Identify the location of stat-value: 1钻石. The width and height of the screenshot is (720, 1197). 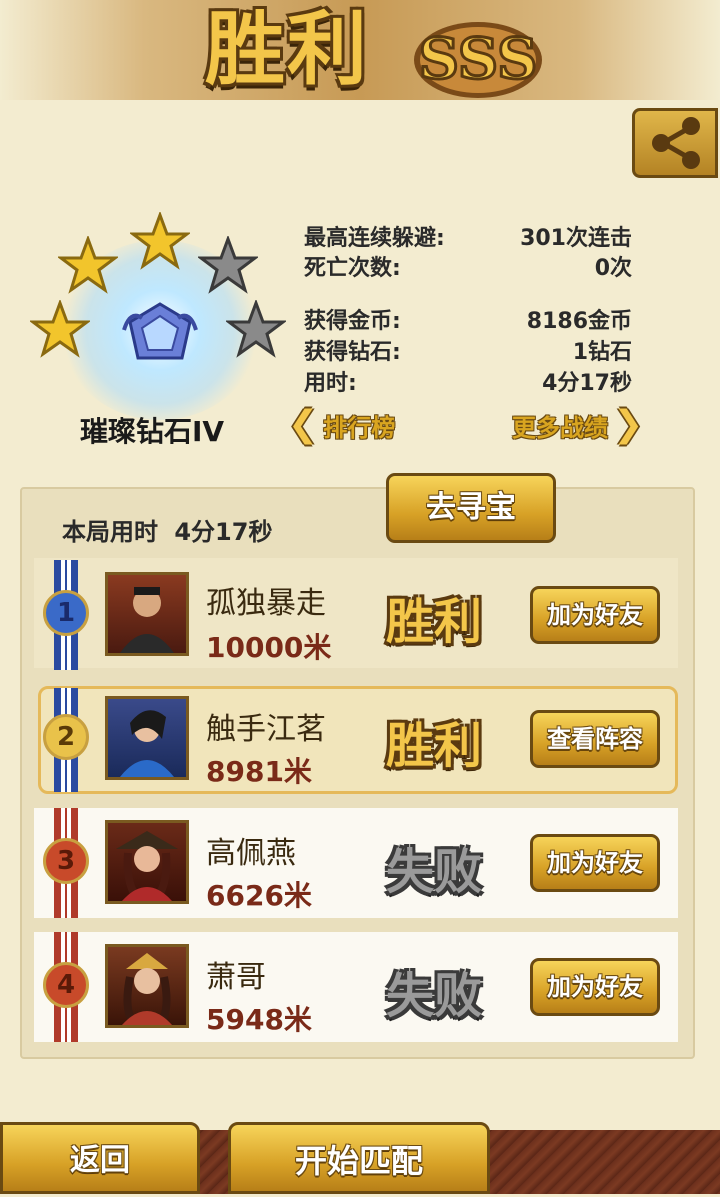
(602, 352).